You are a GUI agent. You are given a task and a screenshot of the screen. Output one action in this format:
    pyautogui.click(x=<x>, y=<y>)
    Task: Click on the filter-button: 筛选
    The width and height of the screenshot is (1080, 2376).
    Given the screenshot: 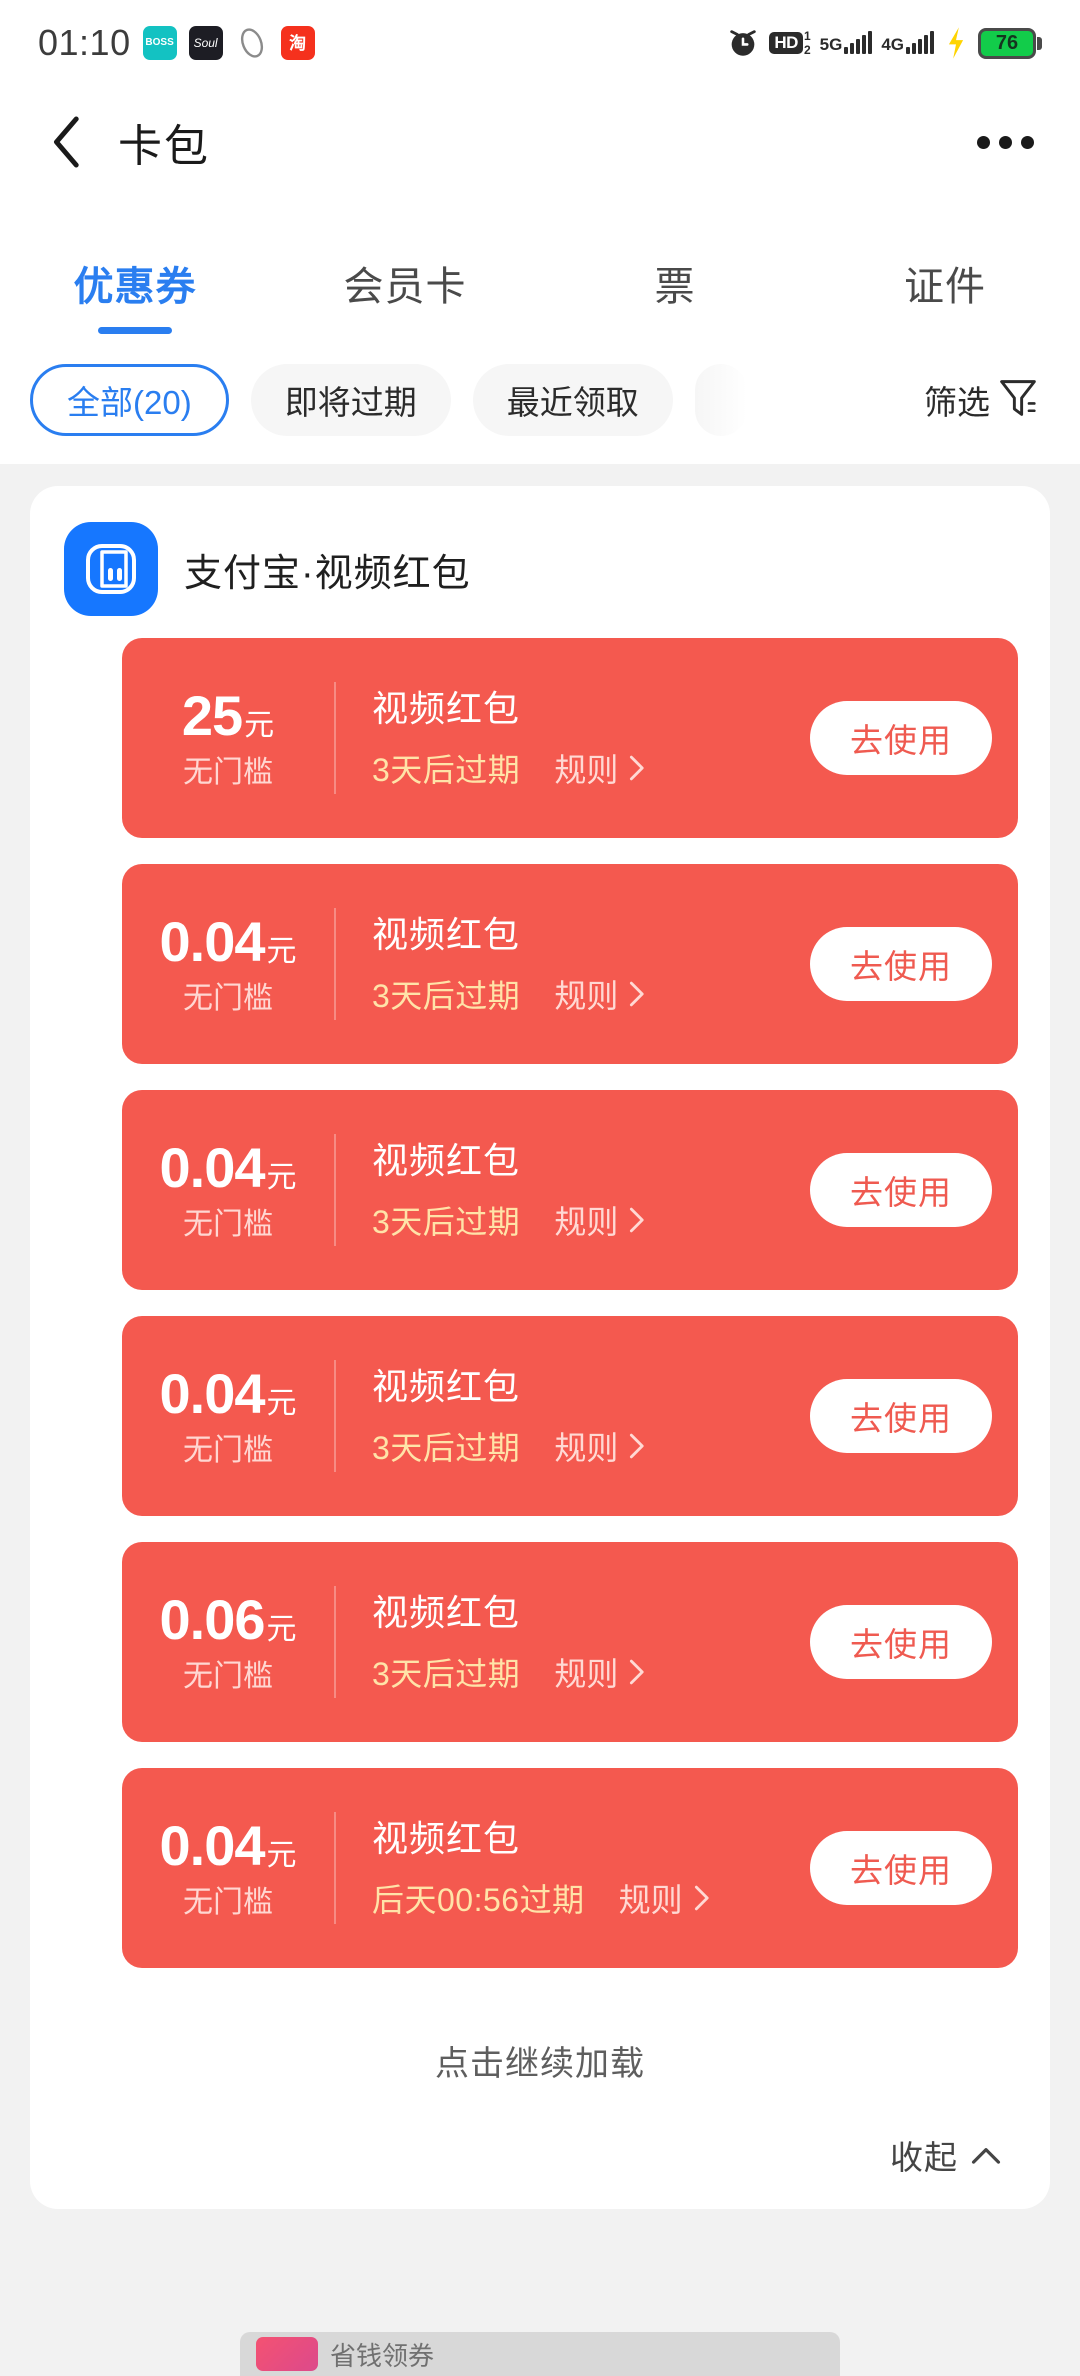 What is the action you would take?
    pyautogui.click(x=987, y=400)
    